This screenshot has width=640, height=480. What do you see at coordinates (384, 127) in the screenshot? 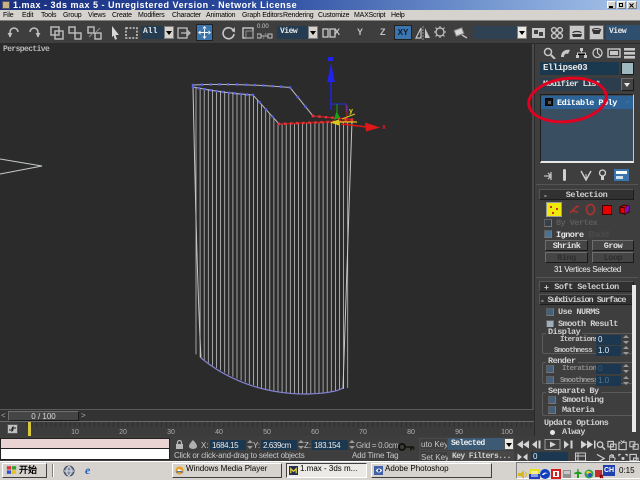
I see `svg-text: x` at bounding box center [384, 127].